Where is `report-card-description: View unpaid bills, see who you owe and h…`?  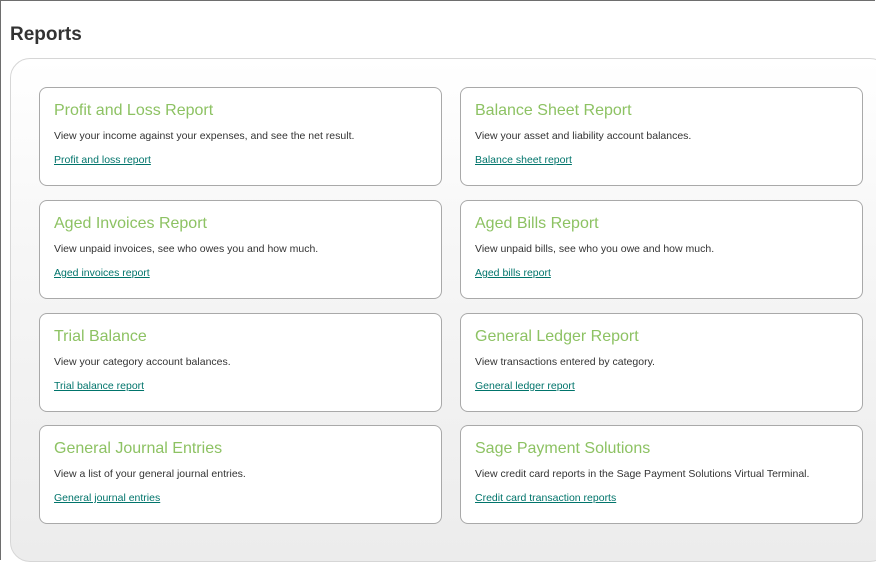
report-card-description: View unpaid bills, see who you owe and h… is located at coordinates (595, 249).